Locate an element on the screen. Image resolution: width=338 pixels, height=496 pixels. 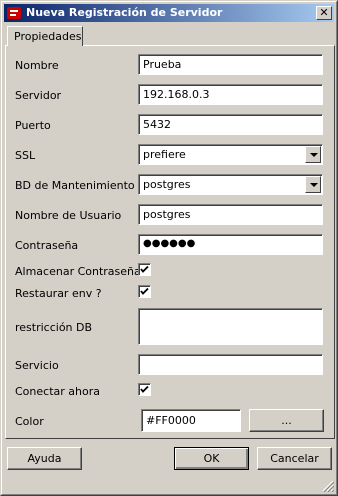
restriccion-input is located at coordinates (230, 326).